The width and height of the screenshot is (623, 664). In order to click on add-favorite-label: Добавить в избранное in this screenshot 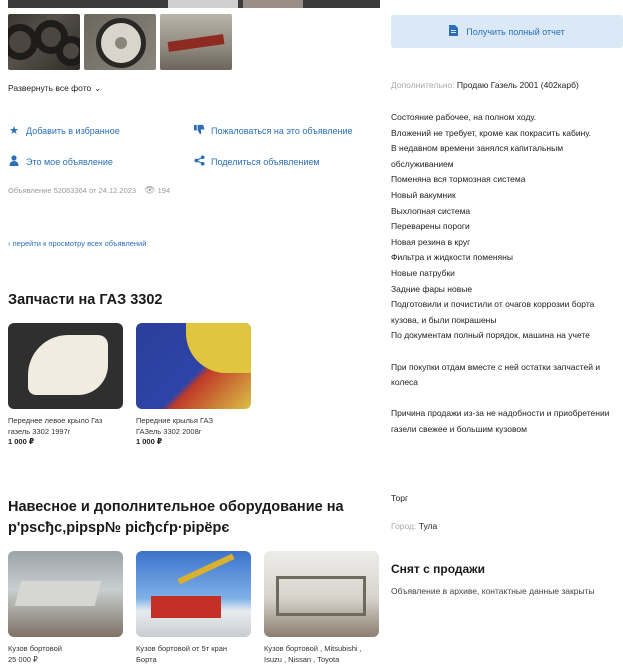, I will do `click(73, 130)`.